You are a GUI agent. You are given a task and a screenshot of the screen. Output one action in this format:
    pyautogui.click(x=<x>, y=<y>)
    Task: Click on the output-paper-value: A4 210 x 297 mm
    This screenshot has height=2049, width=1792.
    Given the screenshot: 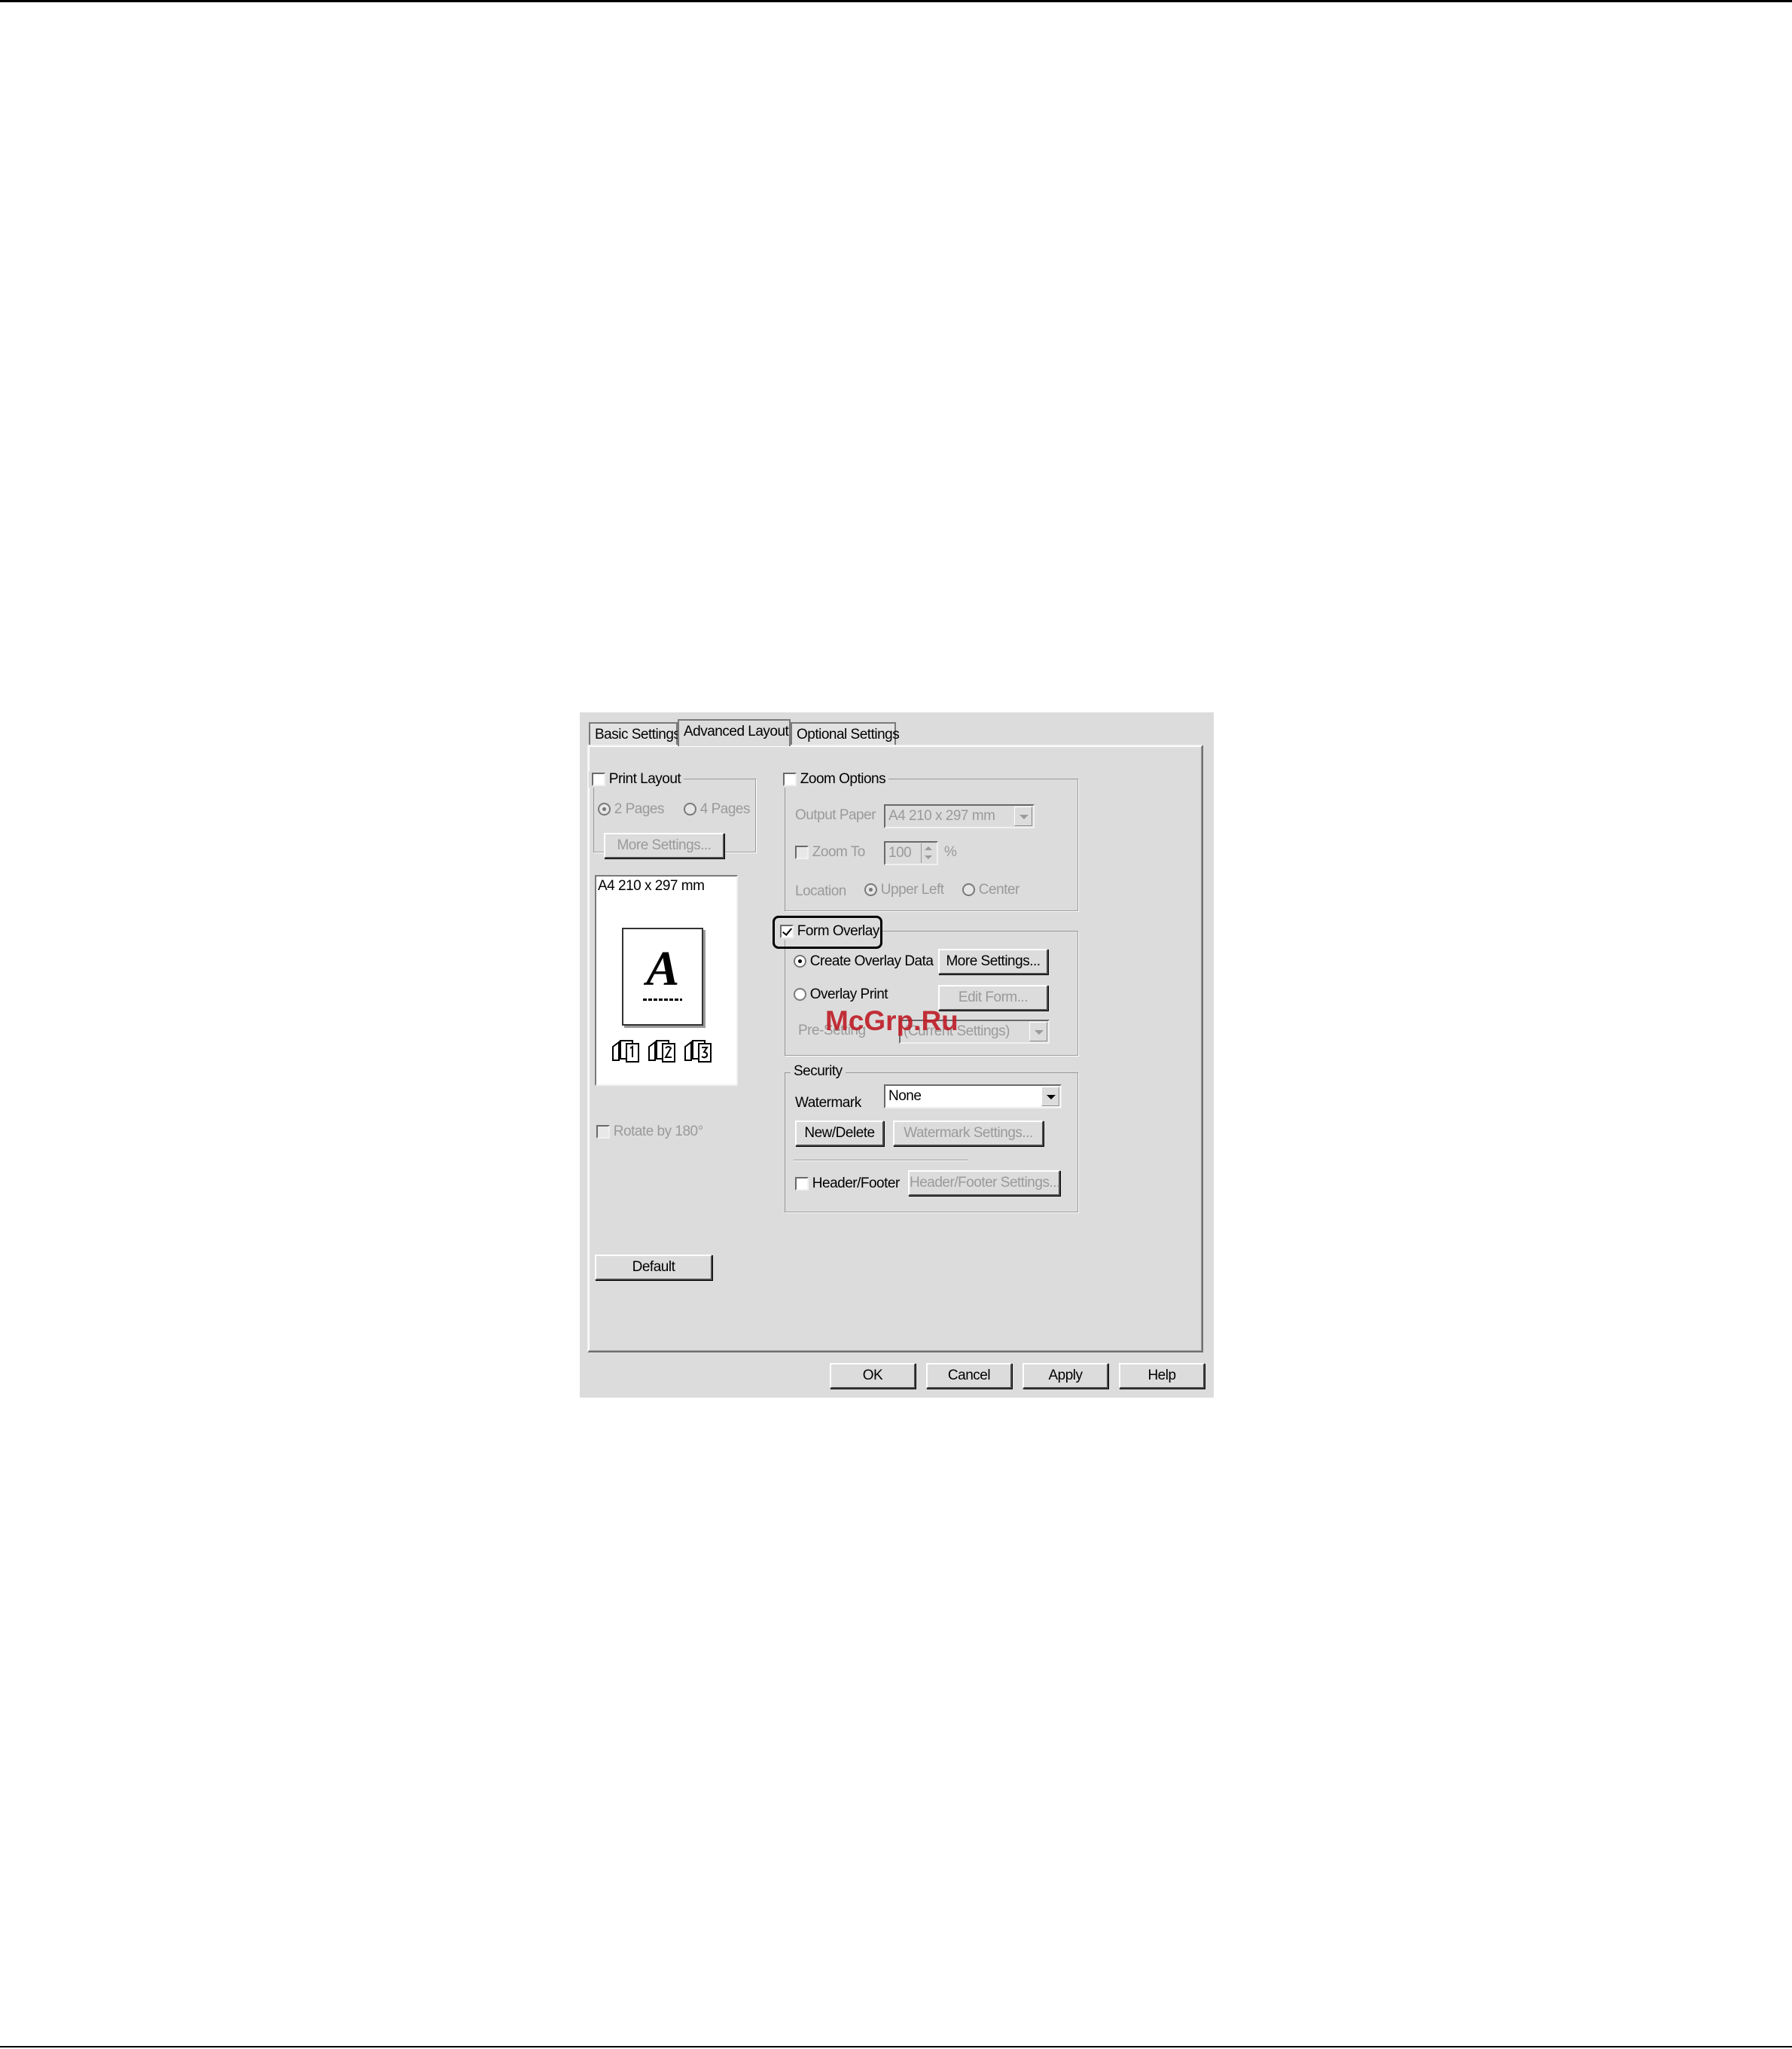 What is the action you would take?
    pyautogui.click(x=941, y=816)
    